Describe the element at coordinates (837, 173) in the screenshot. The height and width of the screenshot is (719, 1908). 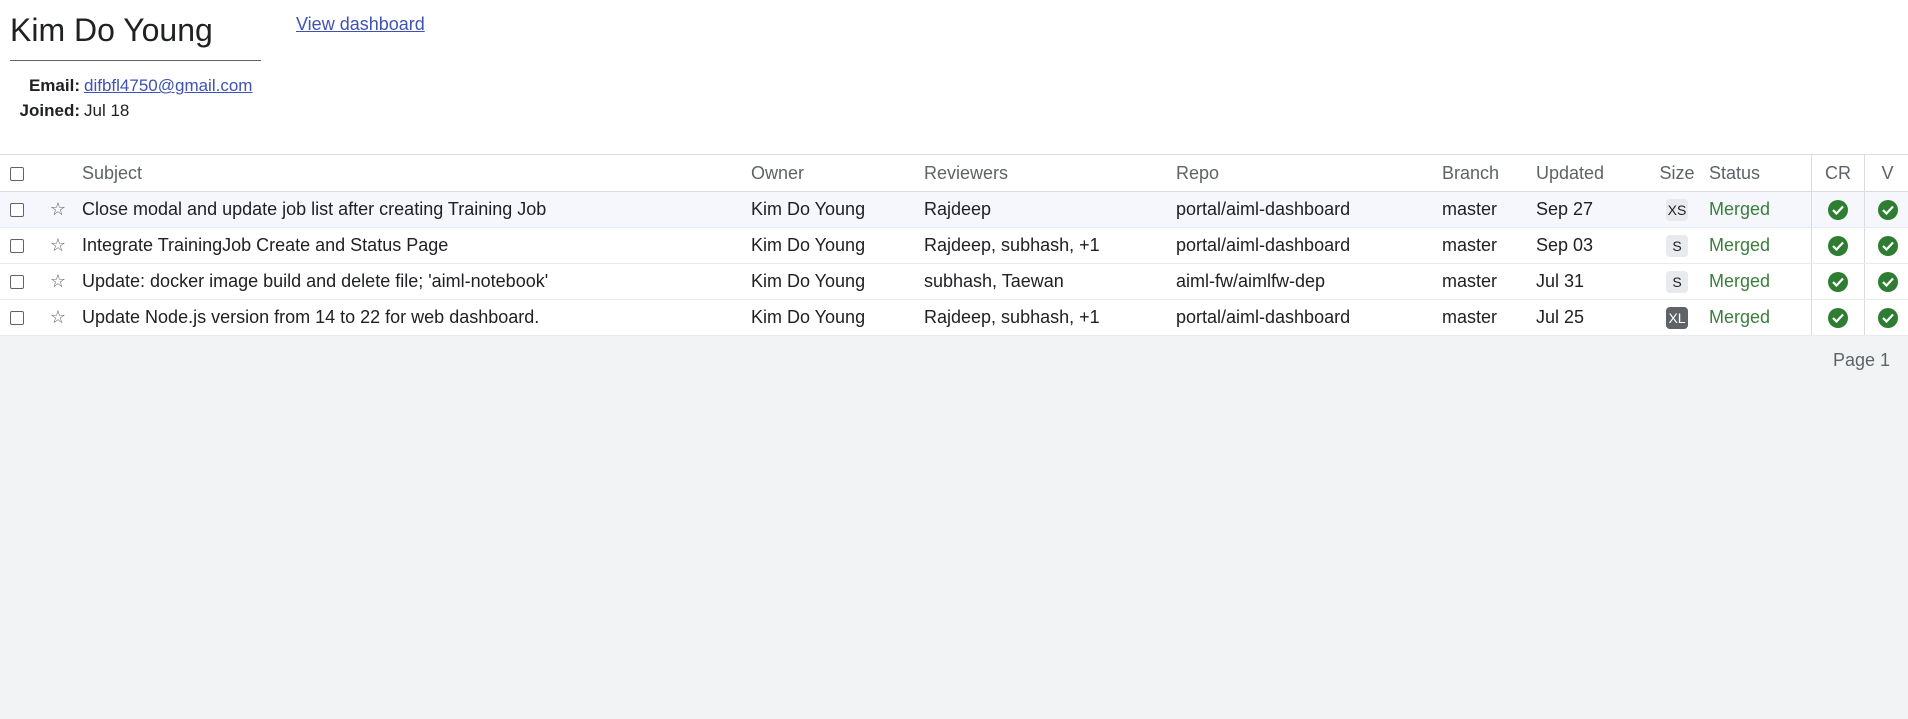
I see `col-owner: Owner` at that location.